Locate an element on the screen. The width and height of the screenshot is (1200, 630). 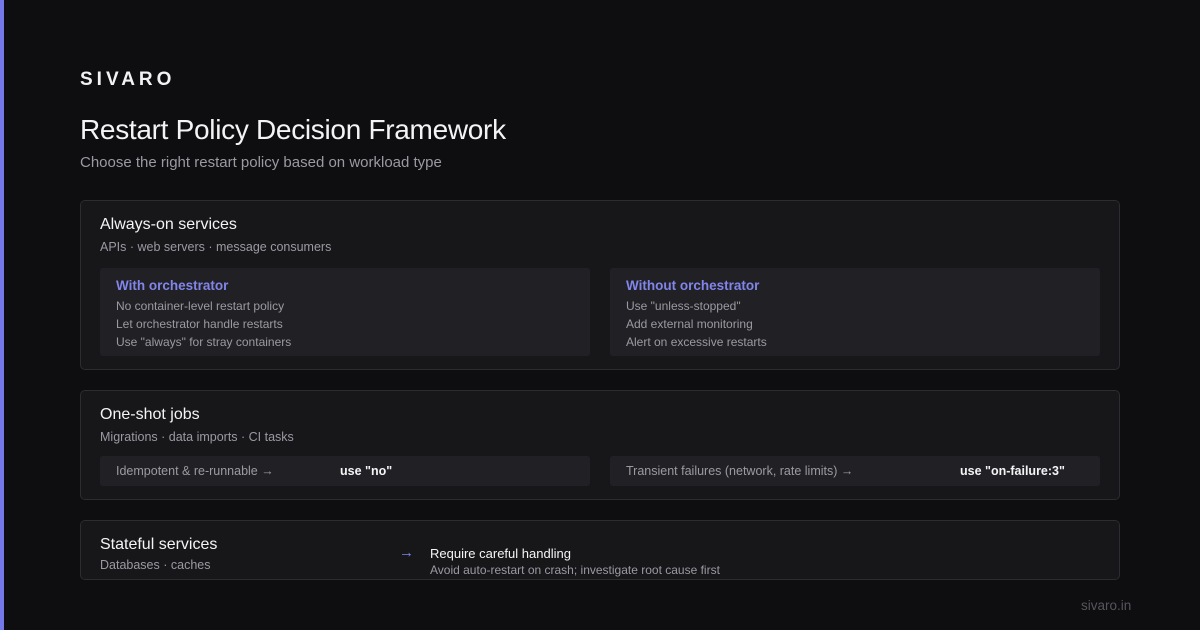
idempotent-row: Idempotent & re-runnable → use "no" is located at coordinates (345, 471).